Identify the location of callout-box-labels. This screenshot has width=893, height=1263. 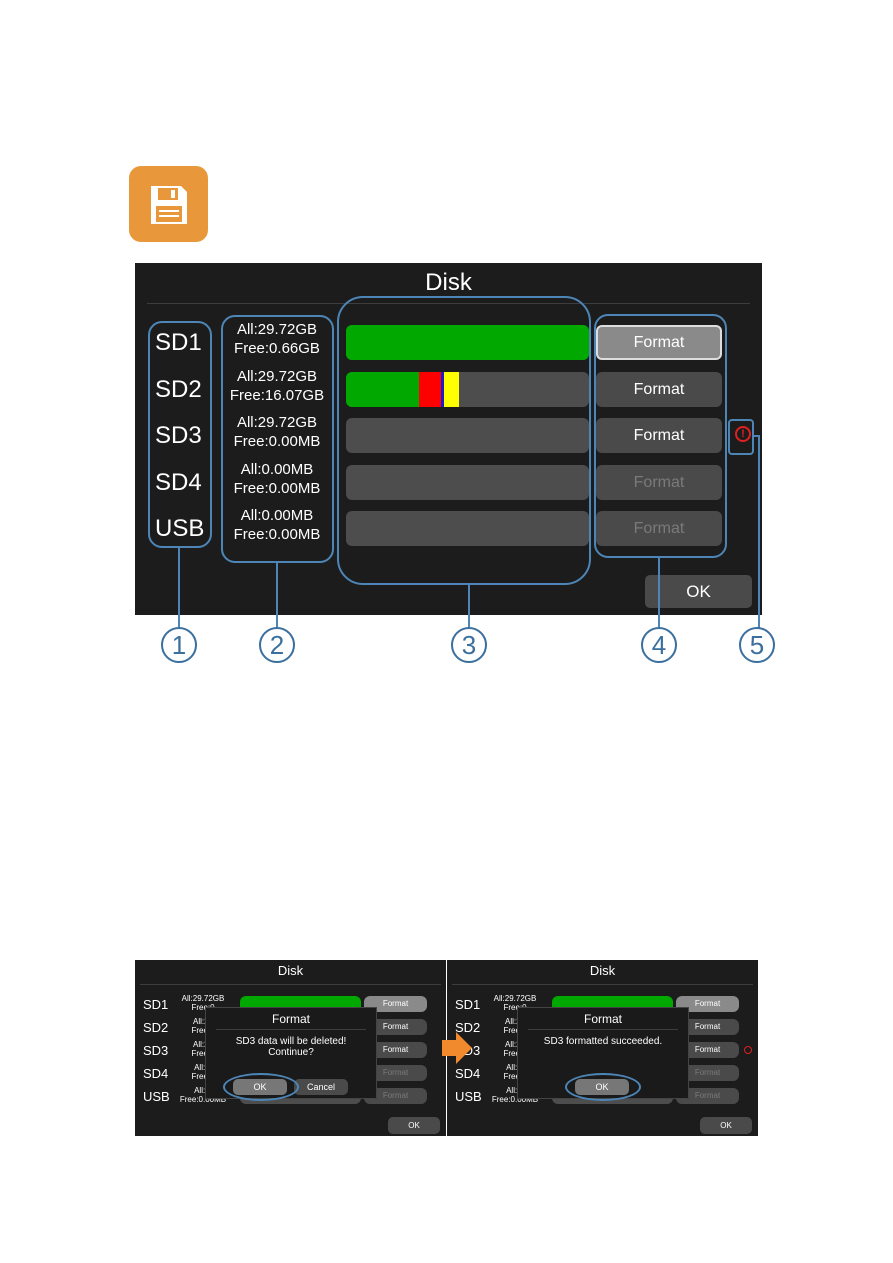
(180, 434).